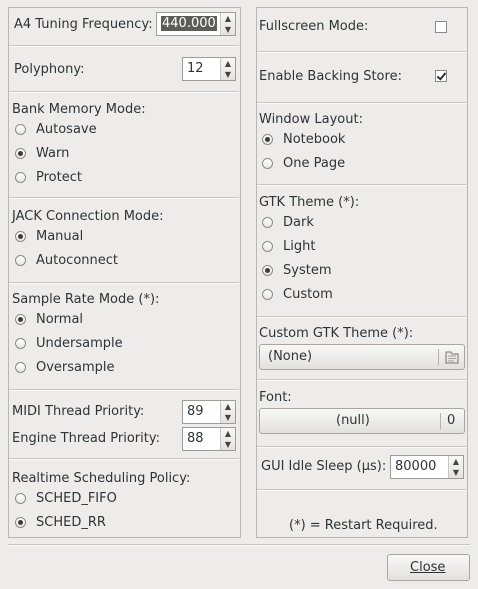  What do you see at coordinates (101, 478) in the screenshot?
I see `realtime-policy-title: Realtime Scheduling Policy:` at bounding box center [101, 478].